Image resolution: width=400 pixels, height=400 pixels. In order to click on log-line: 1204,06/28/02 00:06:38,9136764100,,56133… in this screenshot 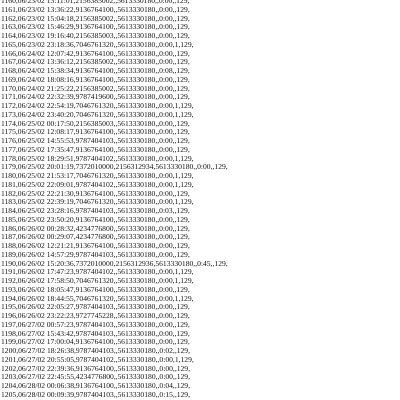, I will do `click(96, 386)`.